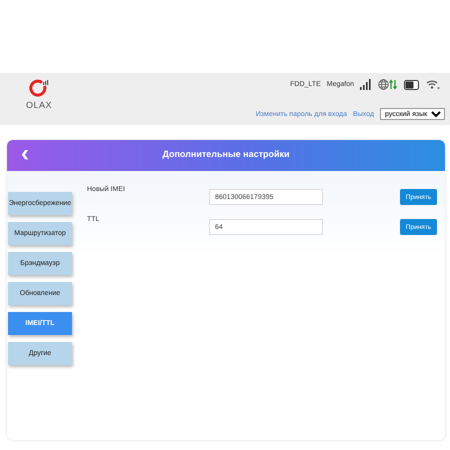 The width and height of the screenshot is (450, 450). Describe the element at coordinates (226, 154) in the screenshot. I see `panel-title: Дополнительные настройки` at that location.